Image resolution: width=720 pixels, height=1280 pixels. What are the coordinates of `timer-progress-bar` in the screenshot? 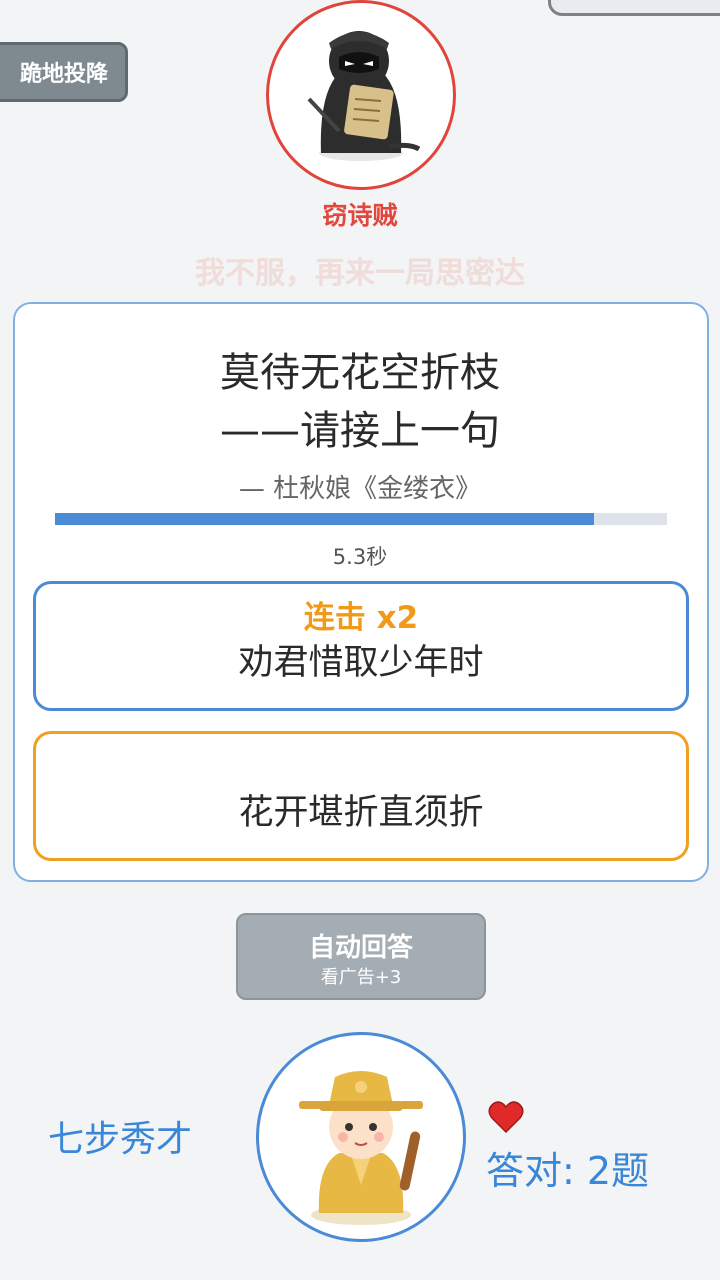 It's located at (361, 519).